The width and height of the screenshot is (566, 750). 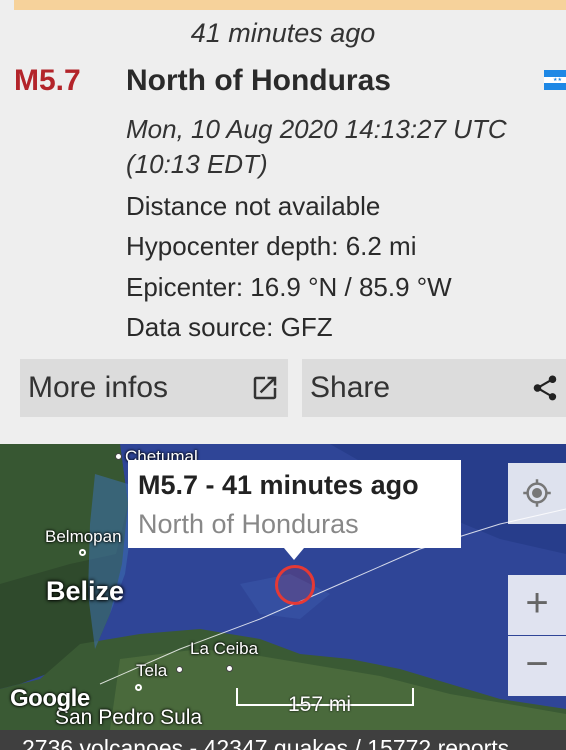 I want to click on zoom-out-icon: −, so click(x=537, y=664).